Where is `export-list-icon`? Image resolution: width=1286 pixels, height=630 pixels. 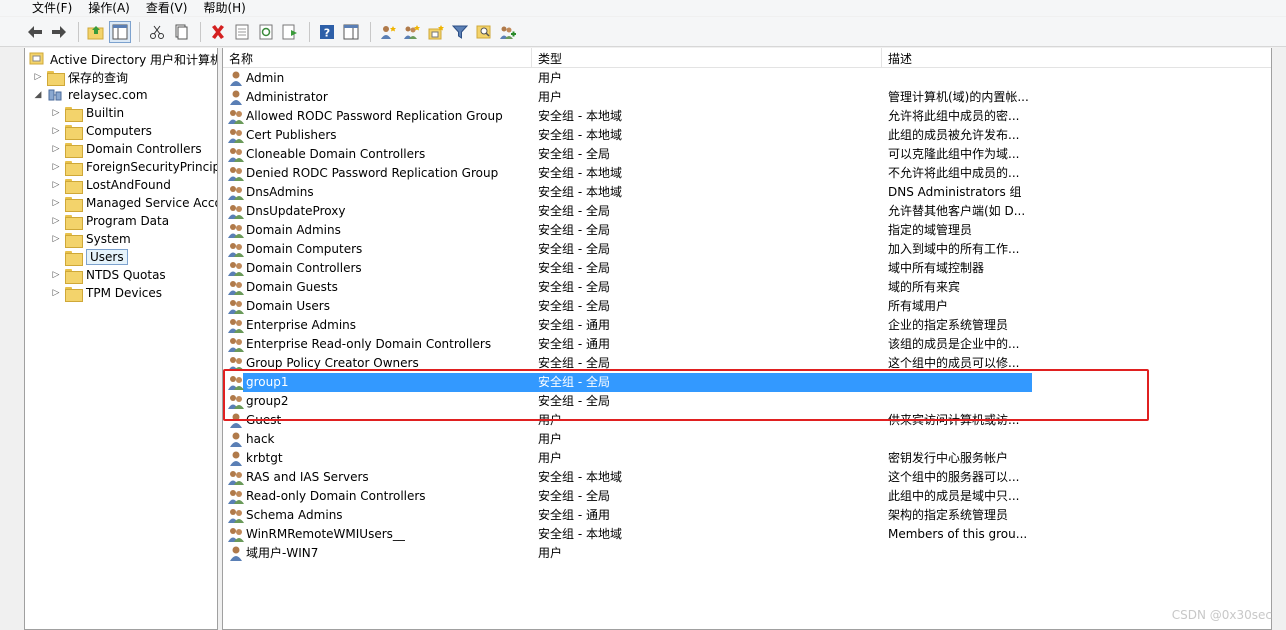
export-list-icon is located at coordinates (290, 32).